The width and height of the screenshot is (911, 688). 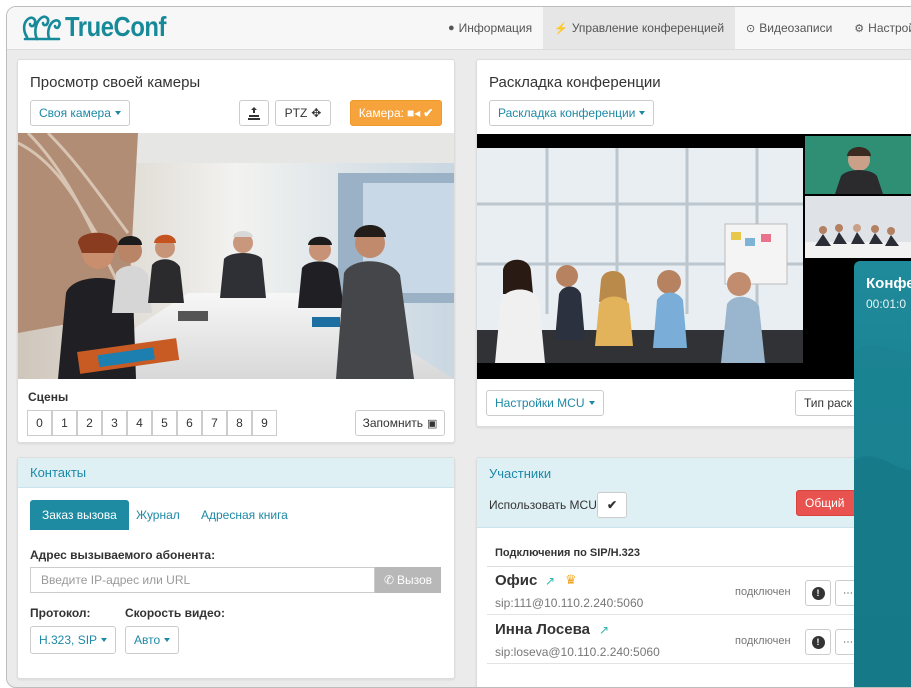 What do you see at coordinates (89, 423) in the screenshot?
I see `scene-button-2: 2` at bounding box center [89, 423].